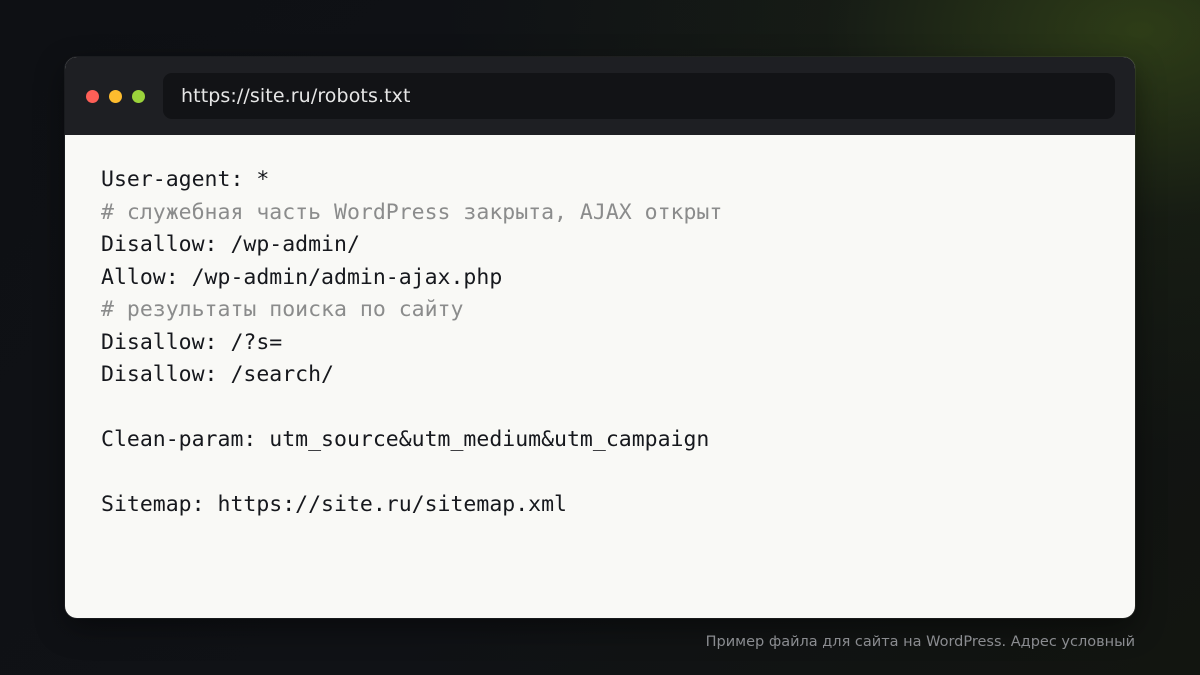 This screenshot has height=675, width=1200. Describe the element at coordinates (302, 277) in the screenshot. I see `code-line-allow-admin-ajax: Allow: /wp-admin/admin-ajax.php` at that location.